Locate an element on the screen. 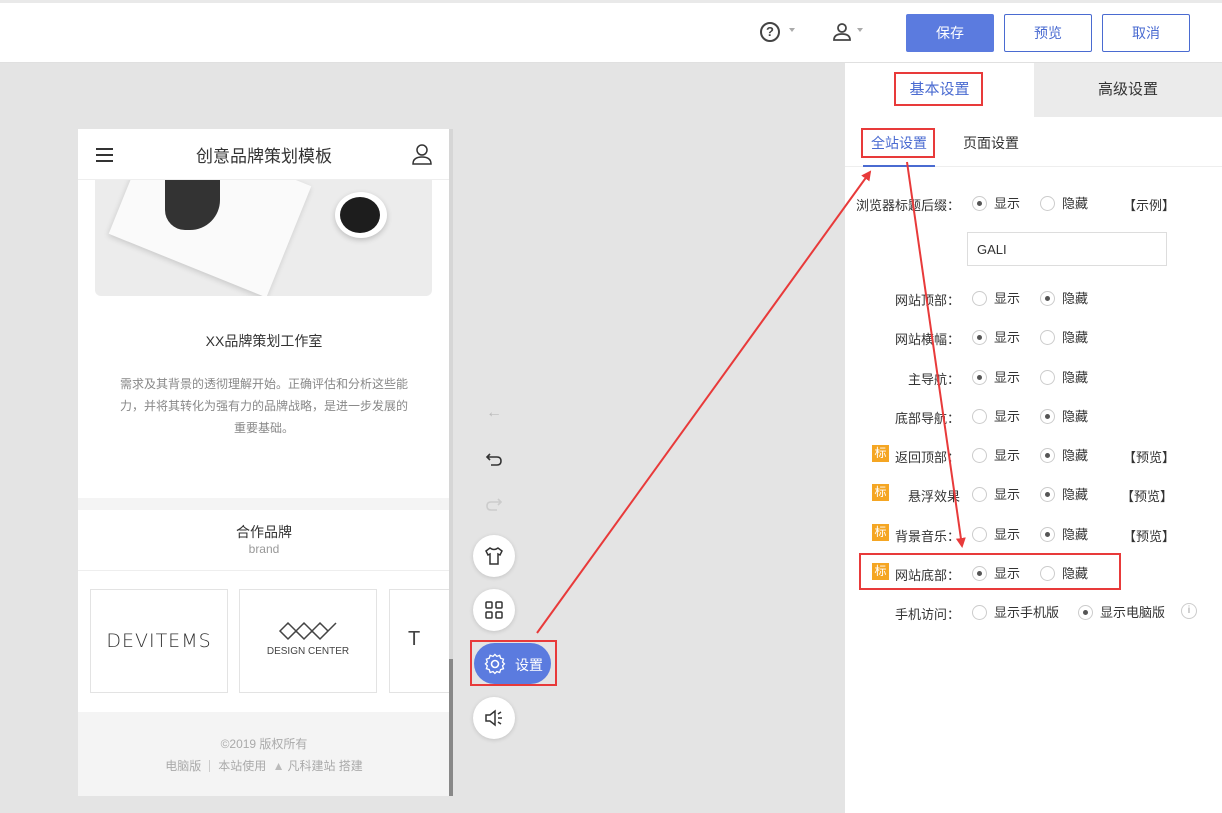  music-button is located at coordinates (494, 718).